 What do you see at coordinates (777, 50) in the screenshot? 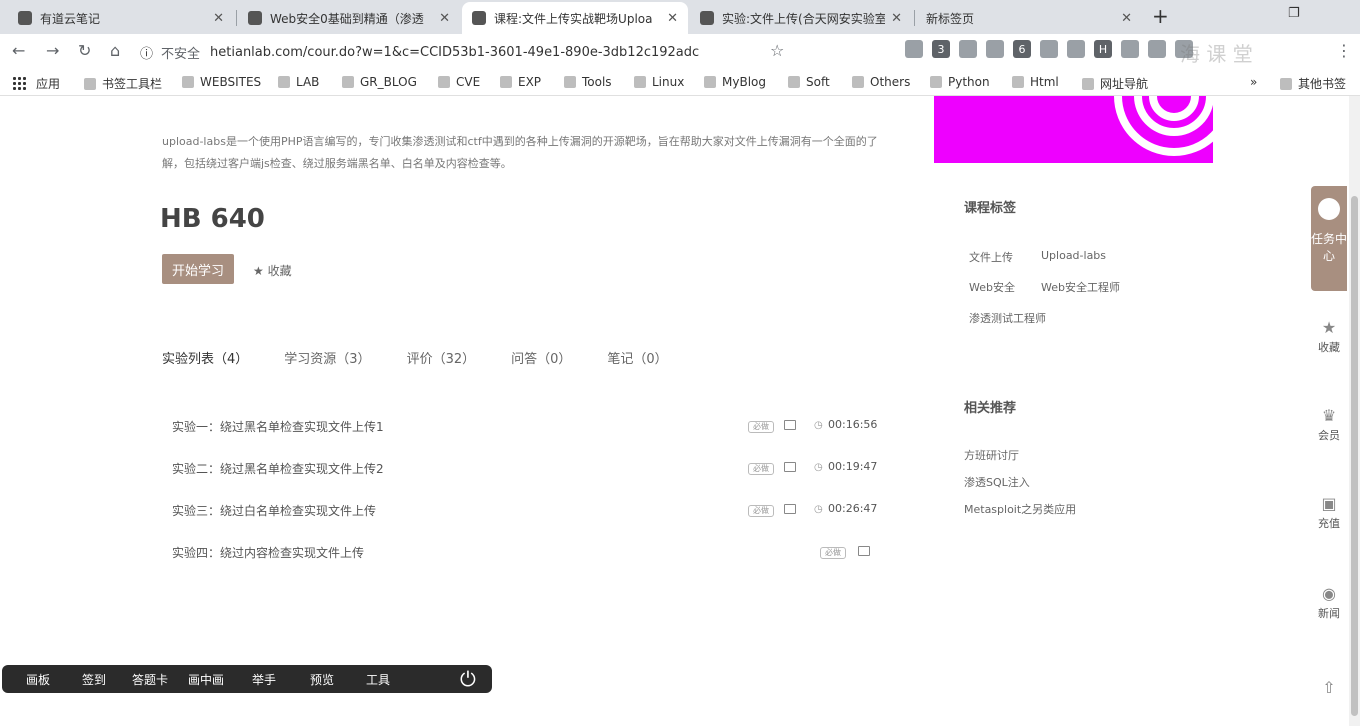
I see `bookmark-star-icon: ☆` at bounding box center [777, 50].